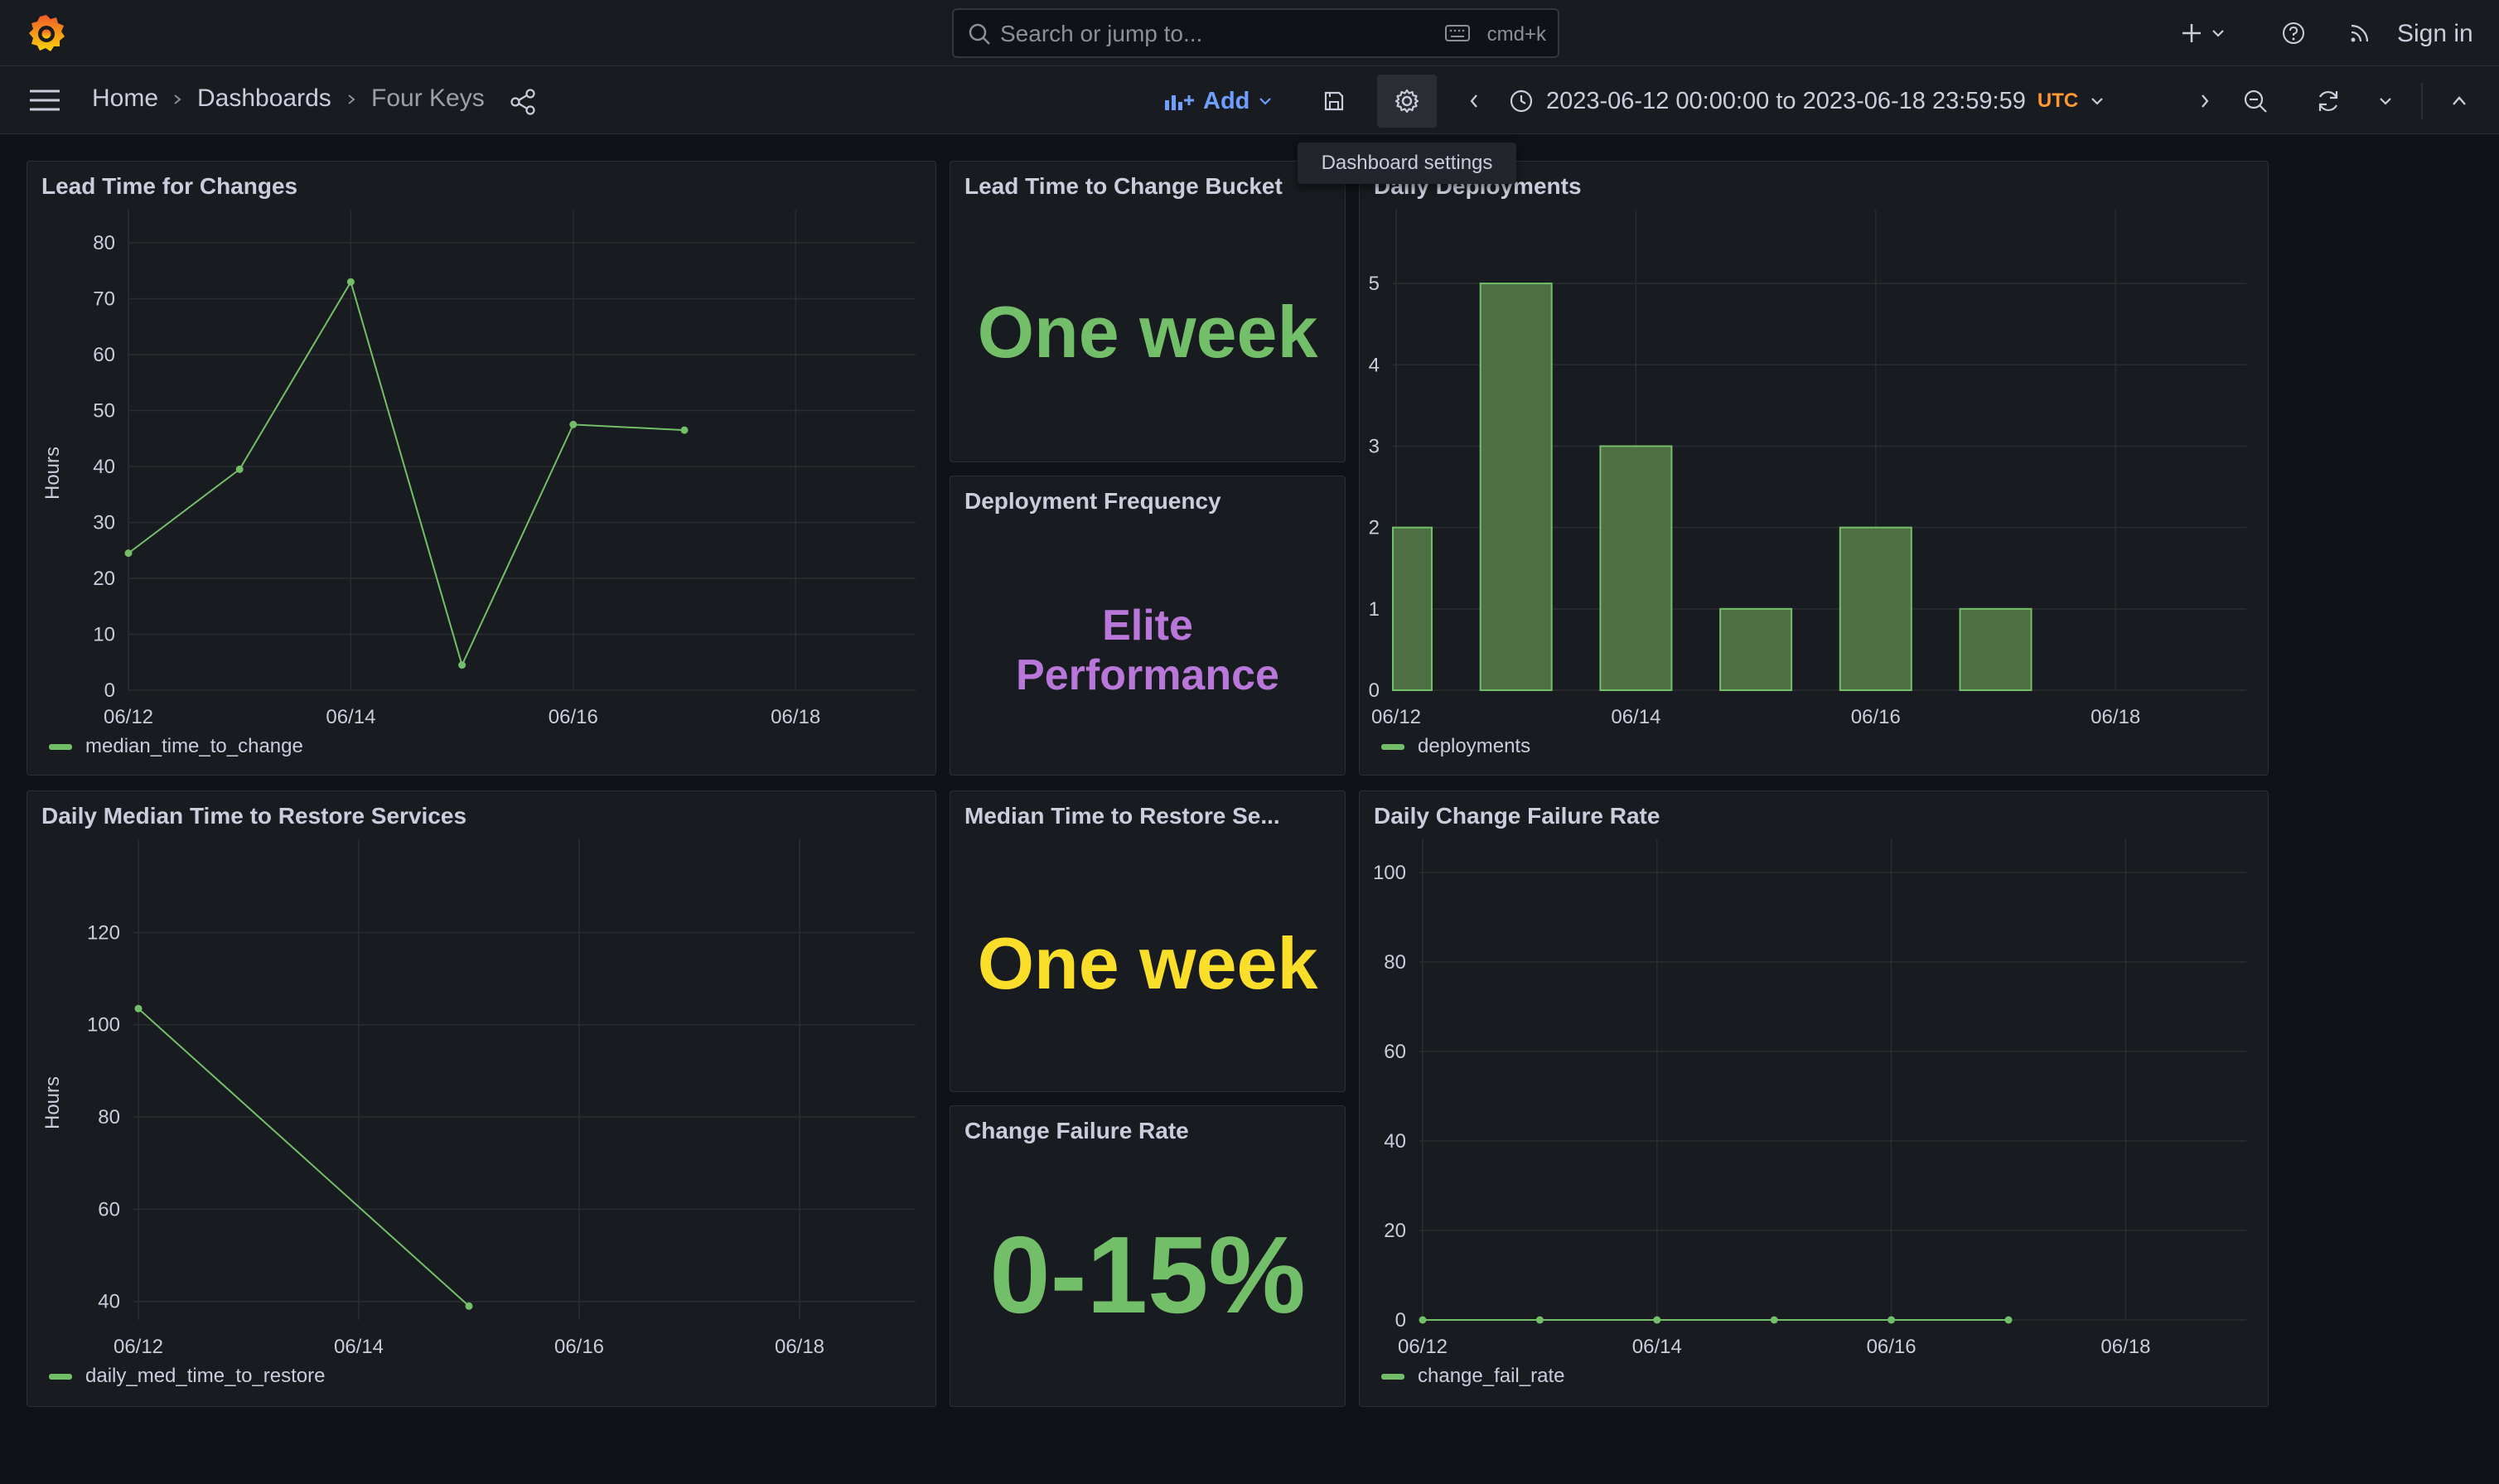  I want to click on time-shift-back-button, so click(1474, 101).